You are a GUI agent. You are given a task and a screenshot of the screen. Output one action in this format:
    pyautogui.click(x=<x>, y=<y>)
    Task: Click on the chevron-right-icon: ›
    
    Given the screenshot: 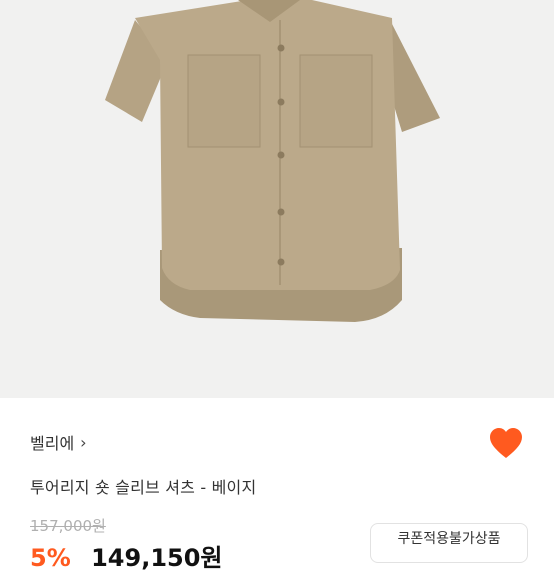 What is the action you would take?
    pyautogui.click(x=83, y=442)
    